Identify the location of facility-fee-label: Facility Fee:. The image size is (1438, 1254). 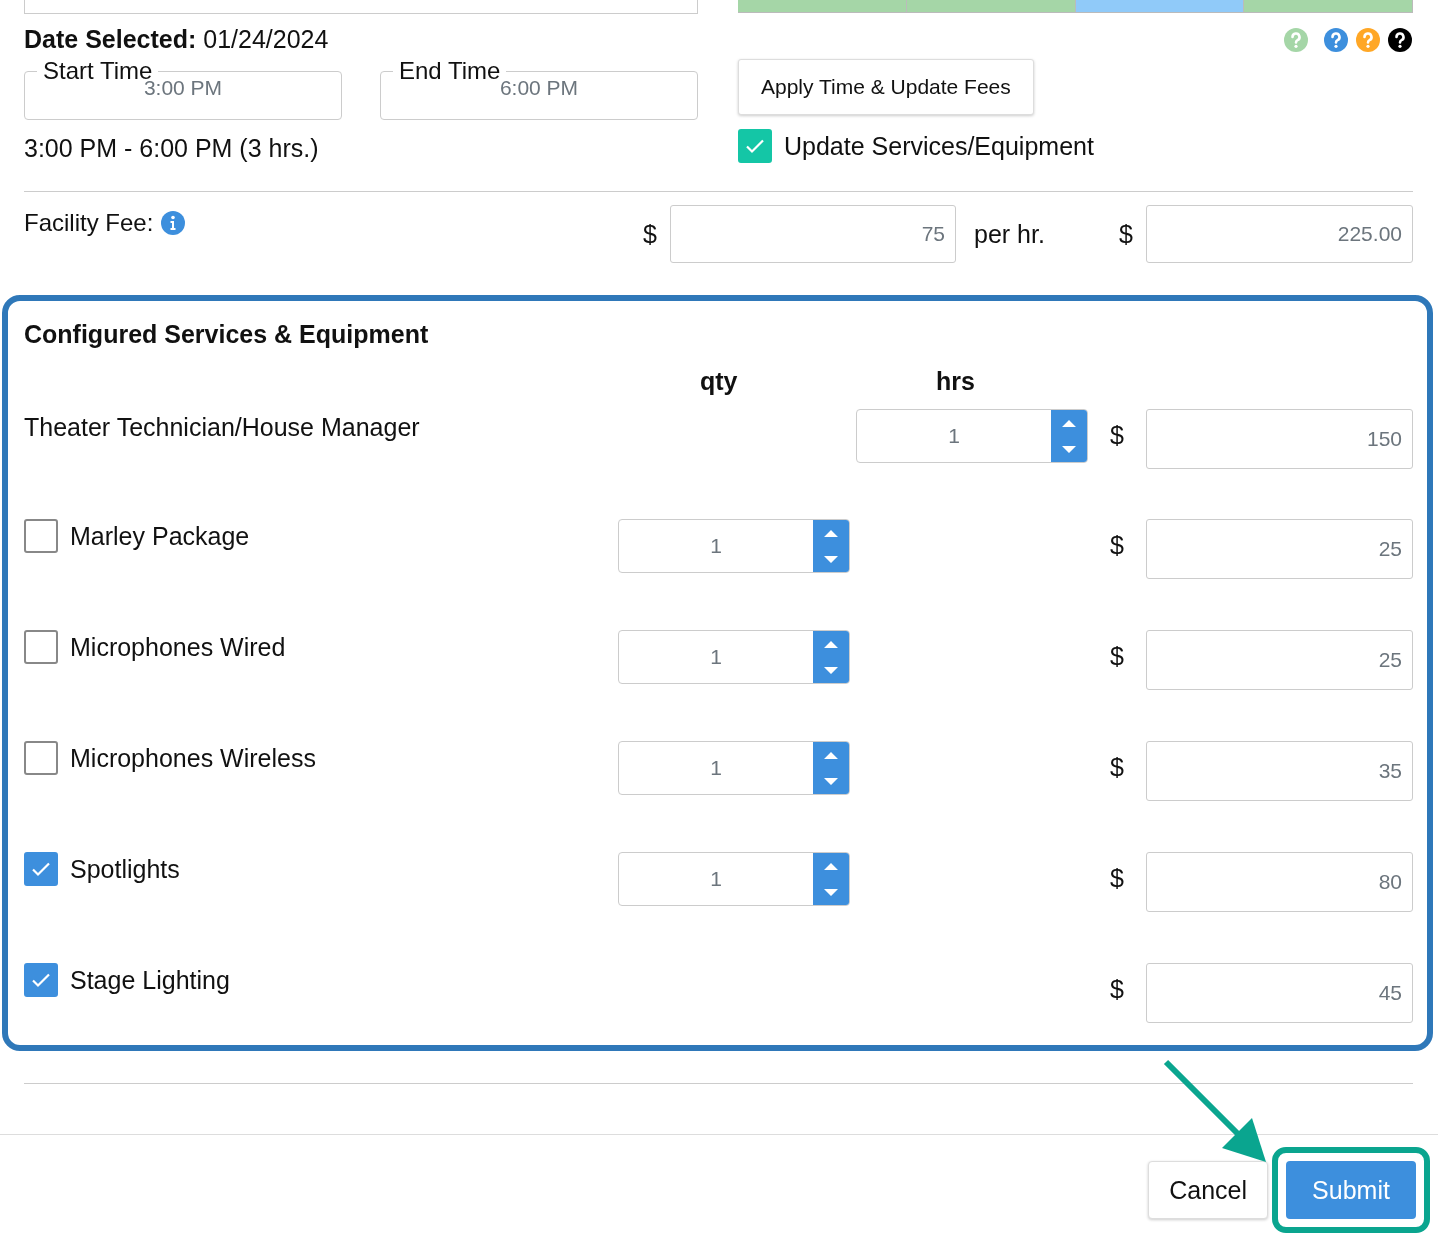
(89, 223).